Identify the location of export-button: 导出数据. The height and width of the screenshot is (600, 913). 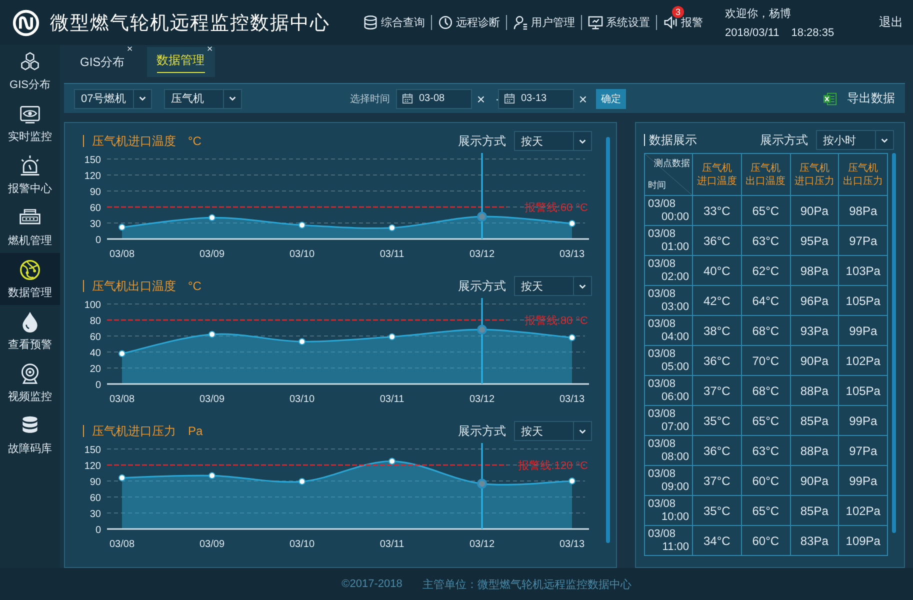
(859, 98).